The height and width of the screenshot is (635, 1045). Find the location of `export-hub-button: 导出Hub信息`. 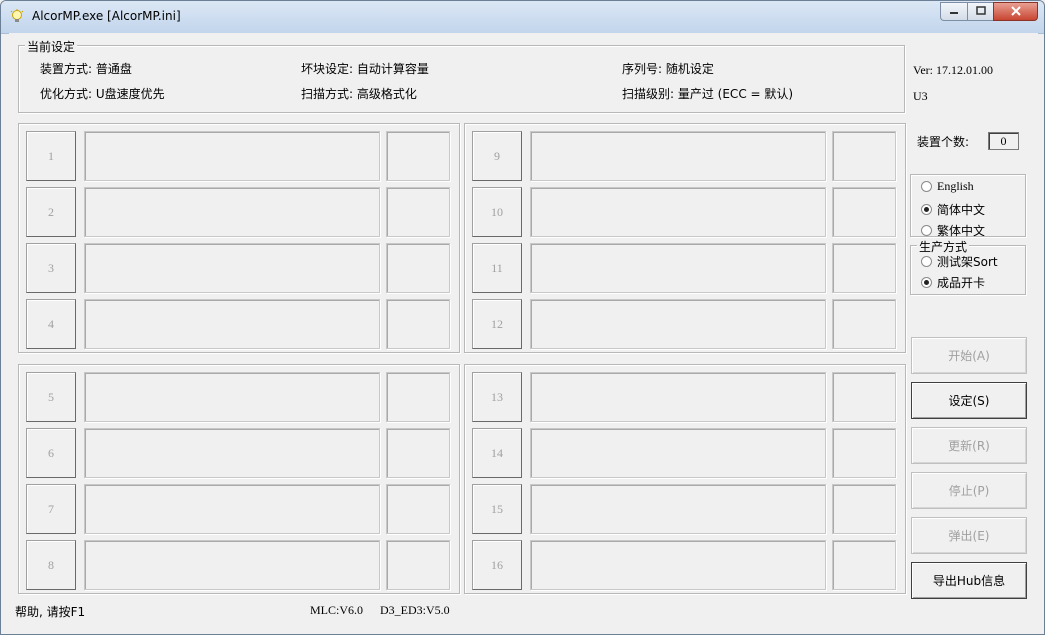

export-hub-button: 导出Hub信息 is located at coordinates (969, 580).